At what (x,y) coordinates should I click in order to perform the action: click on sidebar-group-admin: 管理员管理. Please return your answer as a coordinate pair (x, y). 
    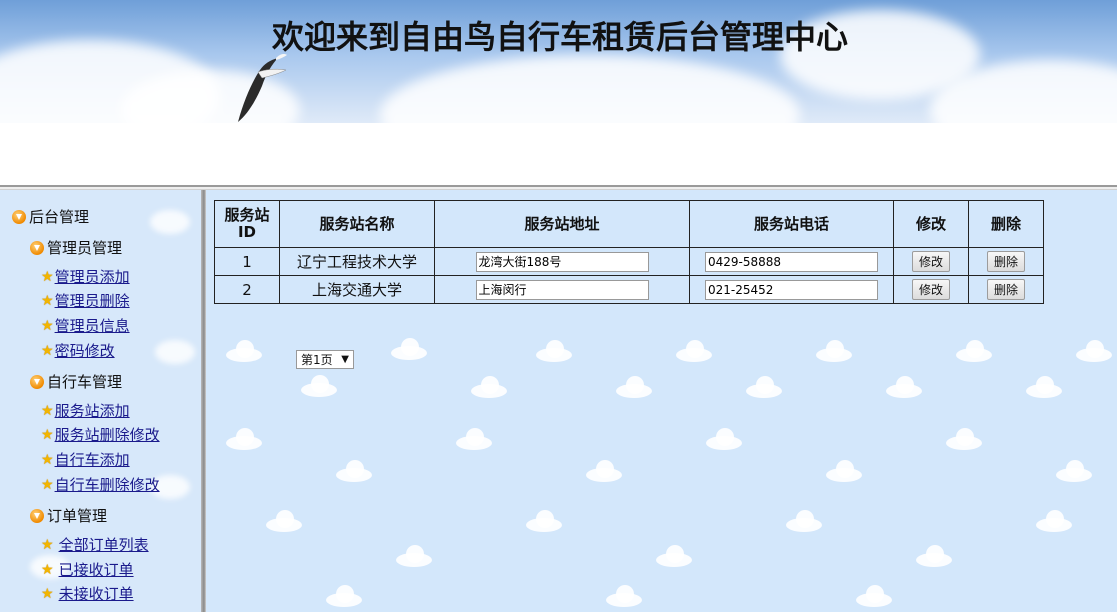
    Looking at the image, I should click on (76, 247).